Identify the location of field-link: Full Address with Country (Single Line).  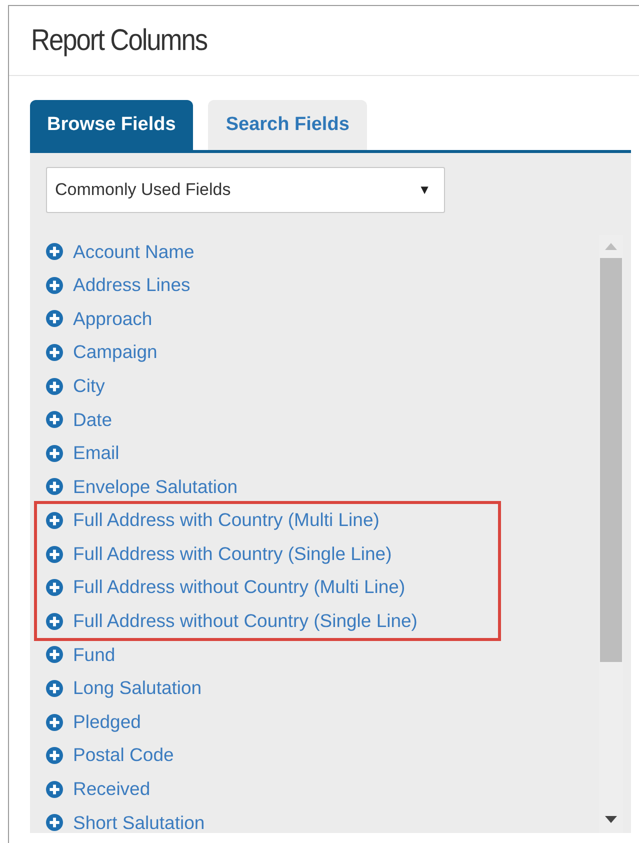
(232, 554).